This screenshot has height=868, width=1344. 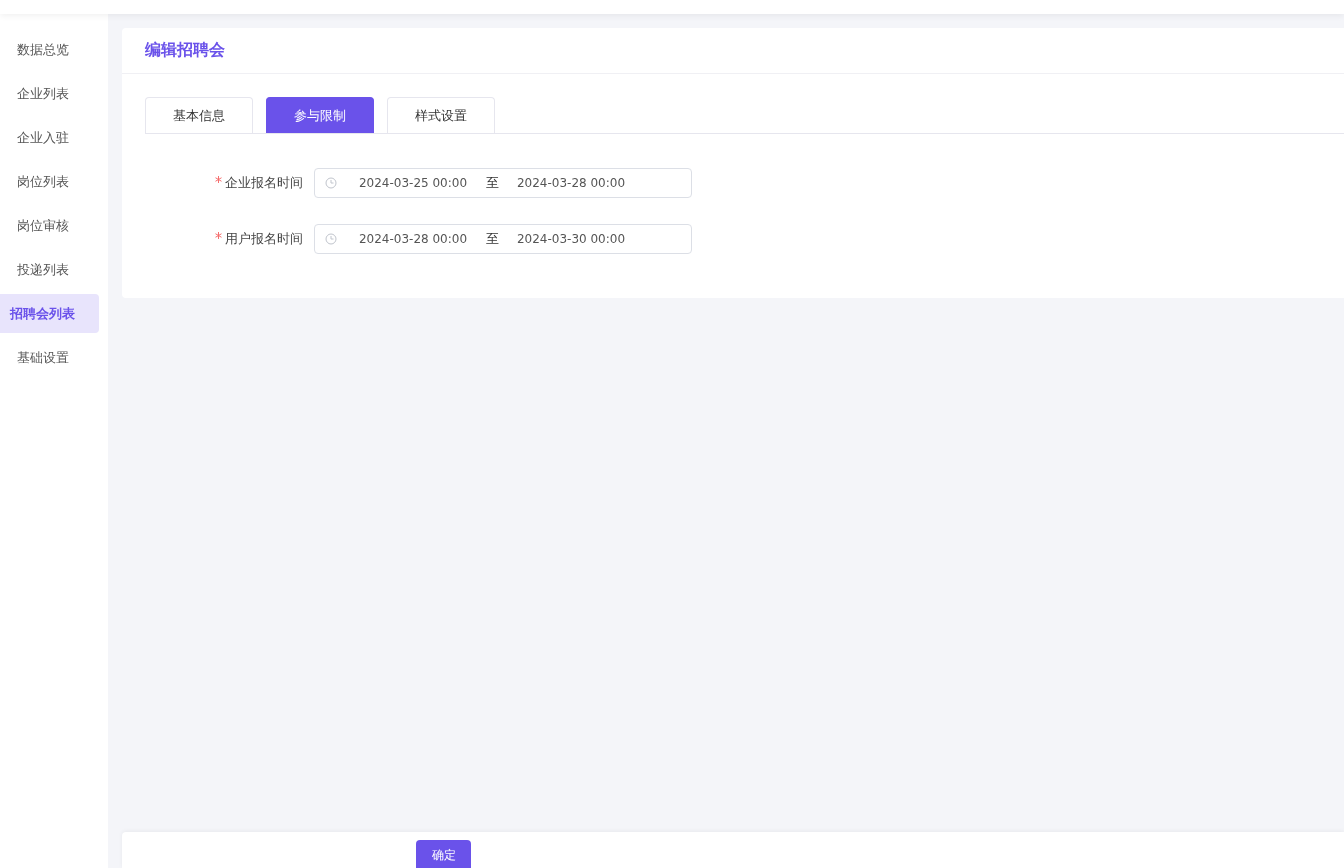 What do you see at coordinates (49, 313) in the screenshot?
I see `sidebar-item: 招聘会列表` at bounding box center [49, 313].